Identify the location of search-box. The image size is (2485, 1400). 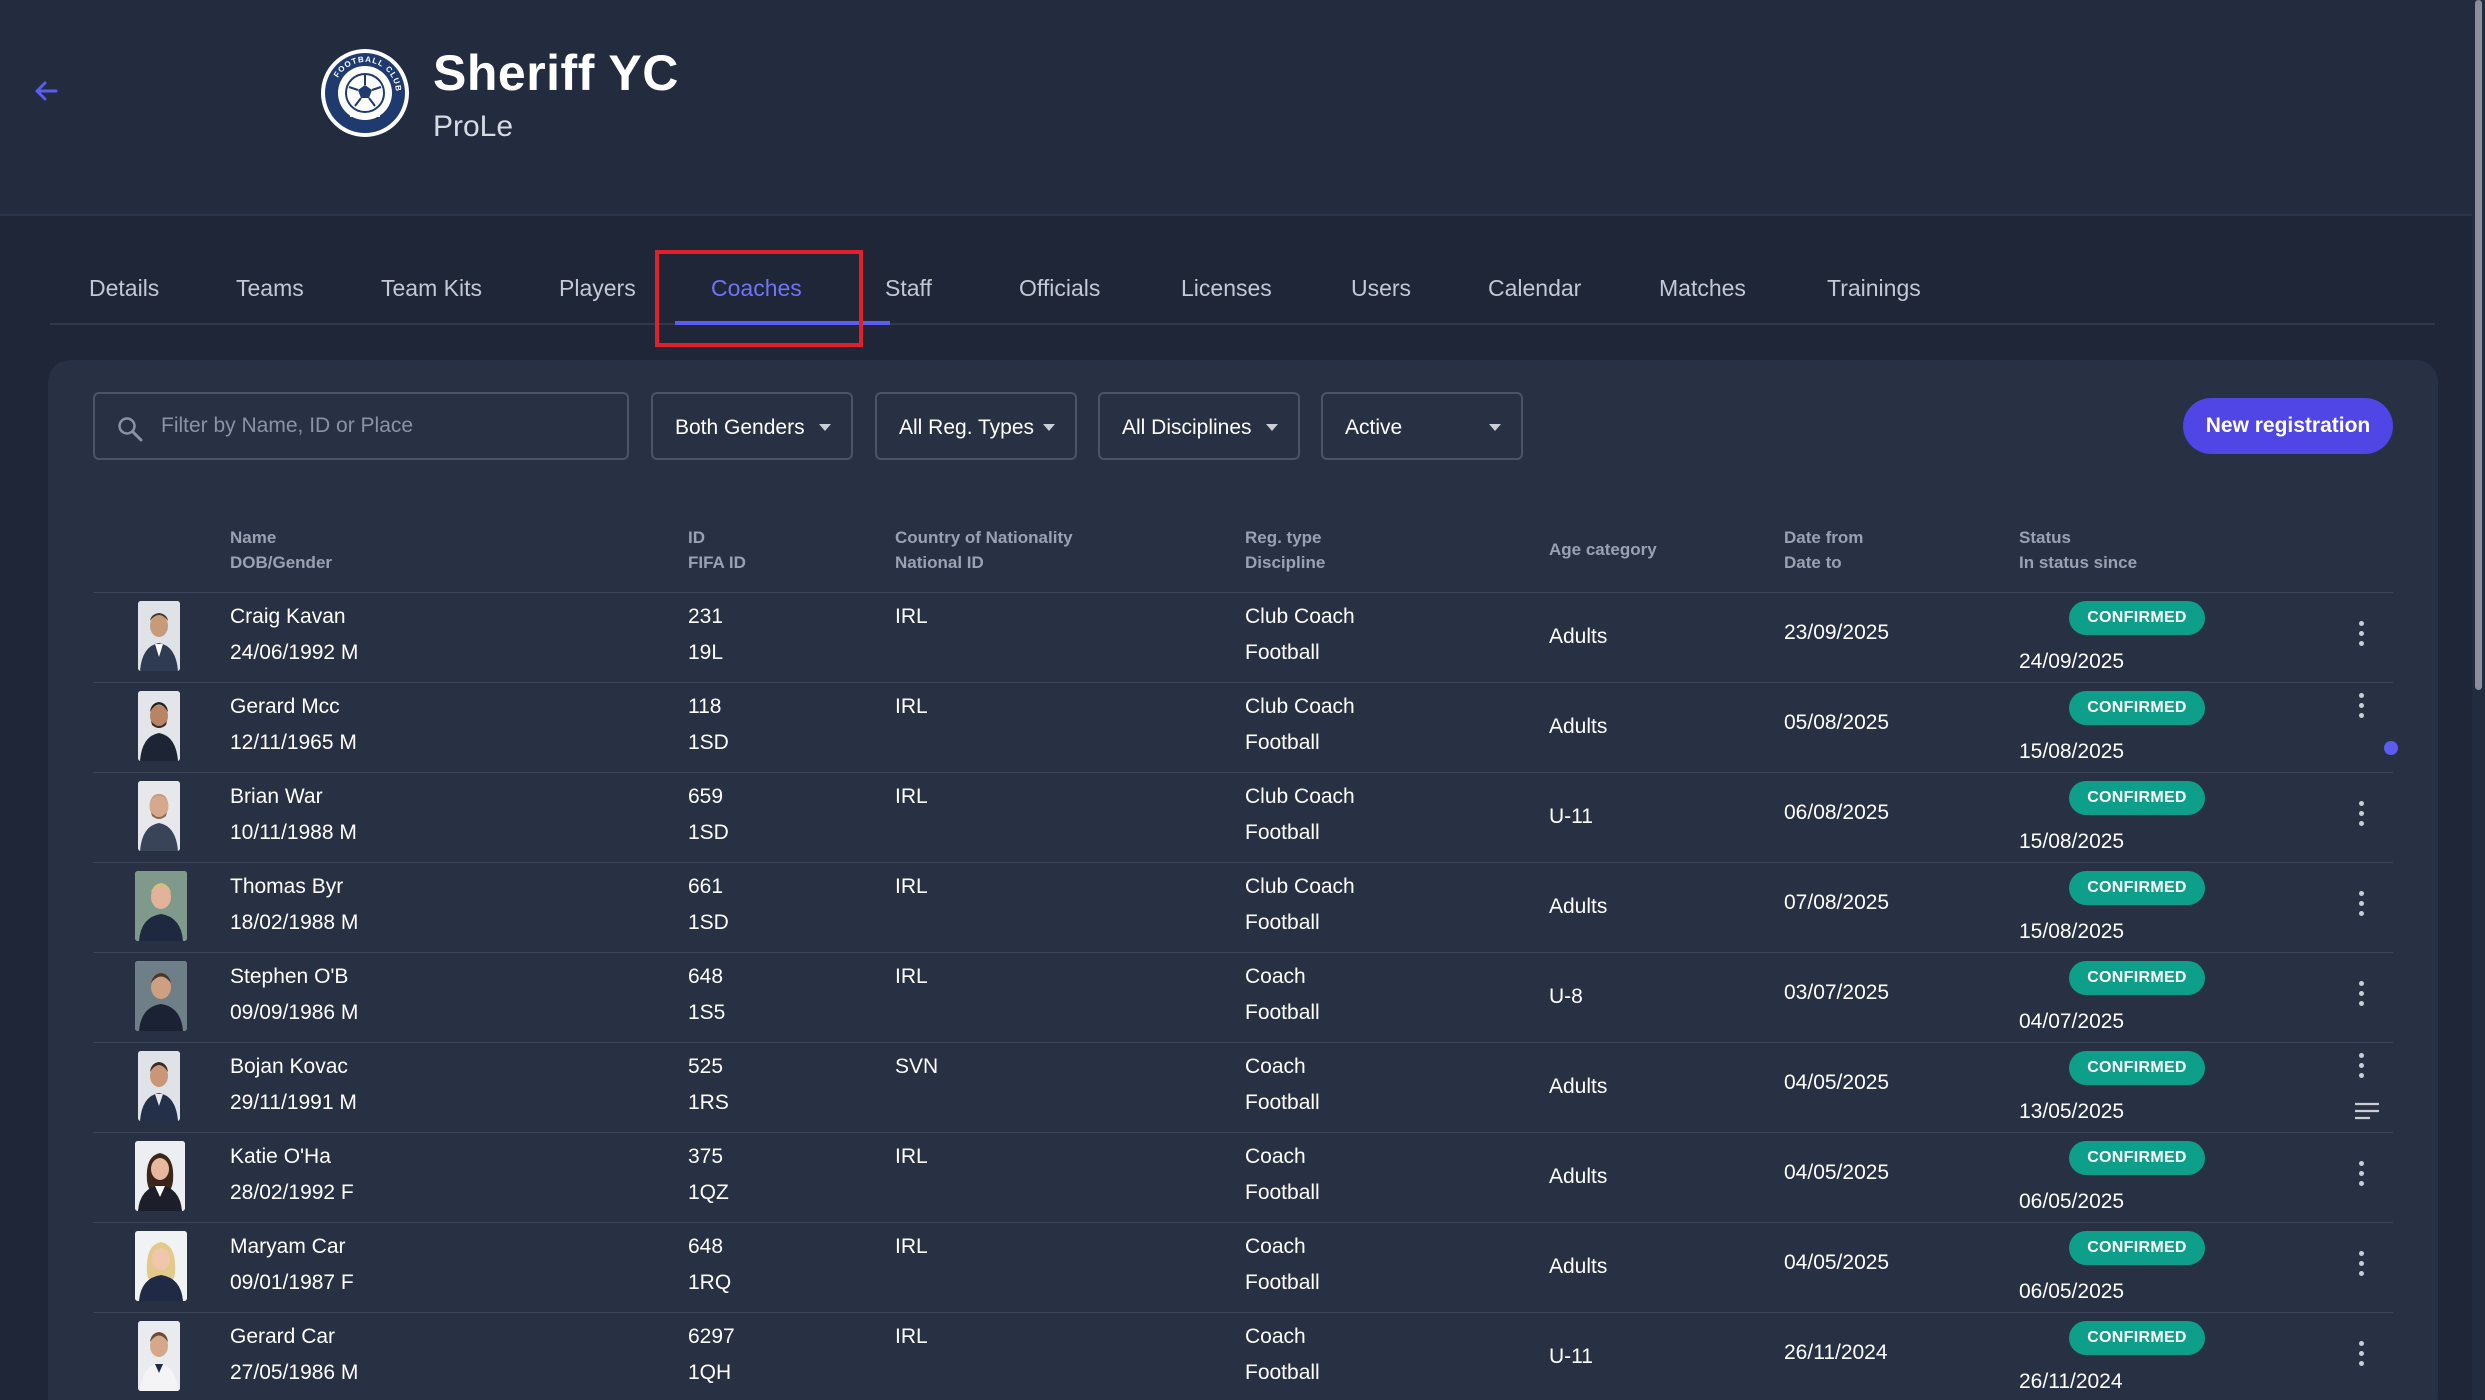
(361, 426).